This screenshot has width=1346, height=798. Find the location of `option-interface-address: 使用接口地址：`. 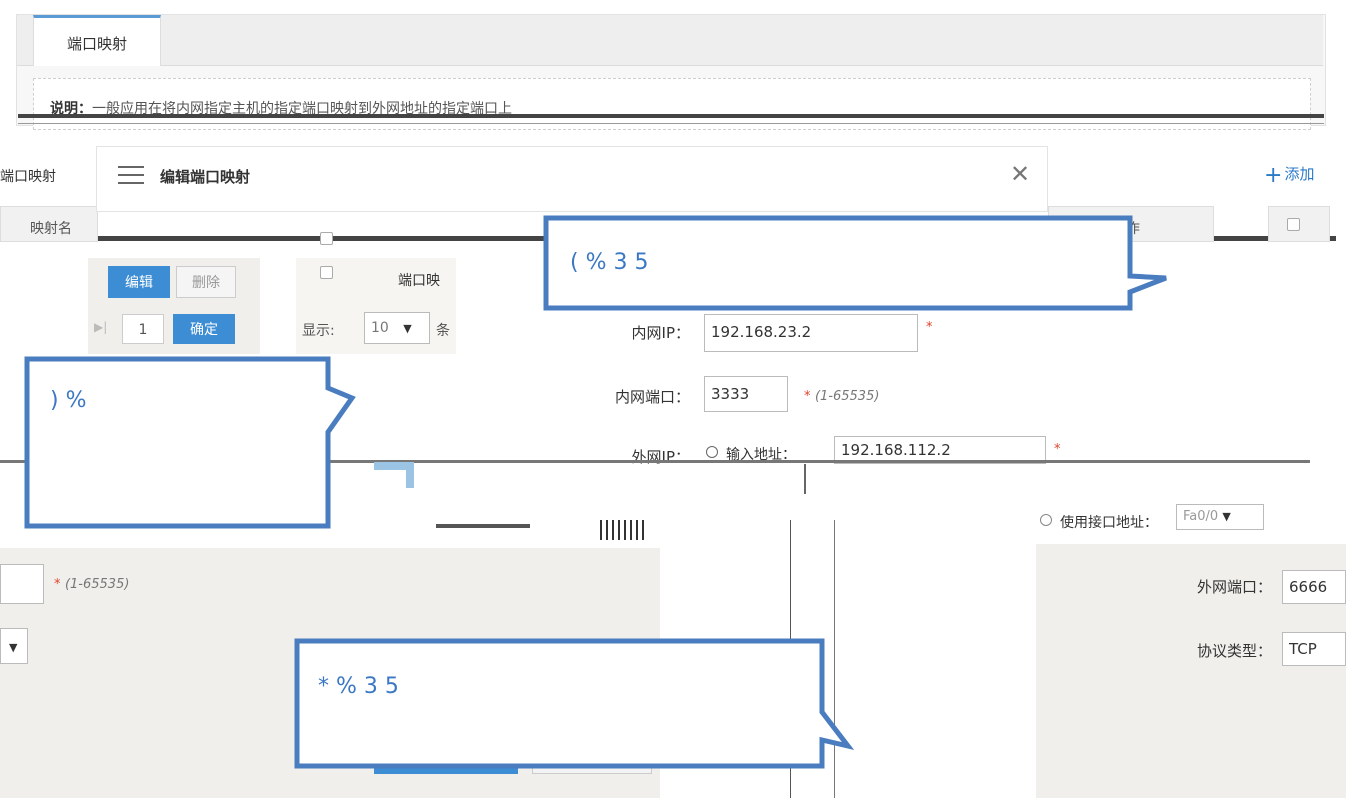

option-interface-address: 使用接口地址： is located at coordinates (1109, 523).